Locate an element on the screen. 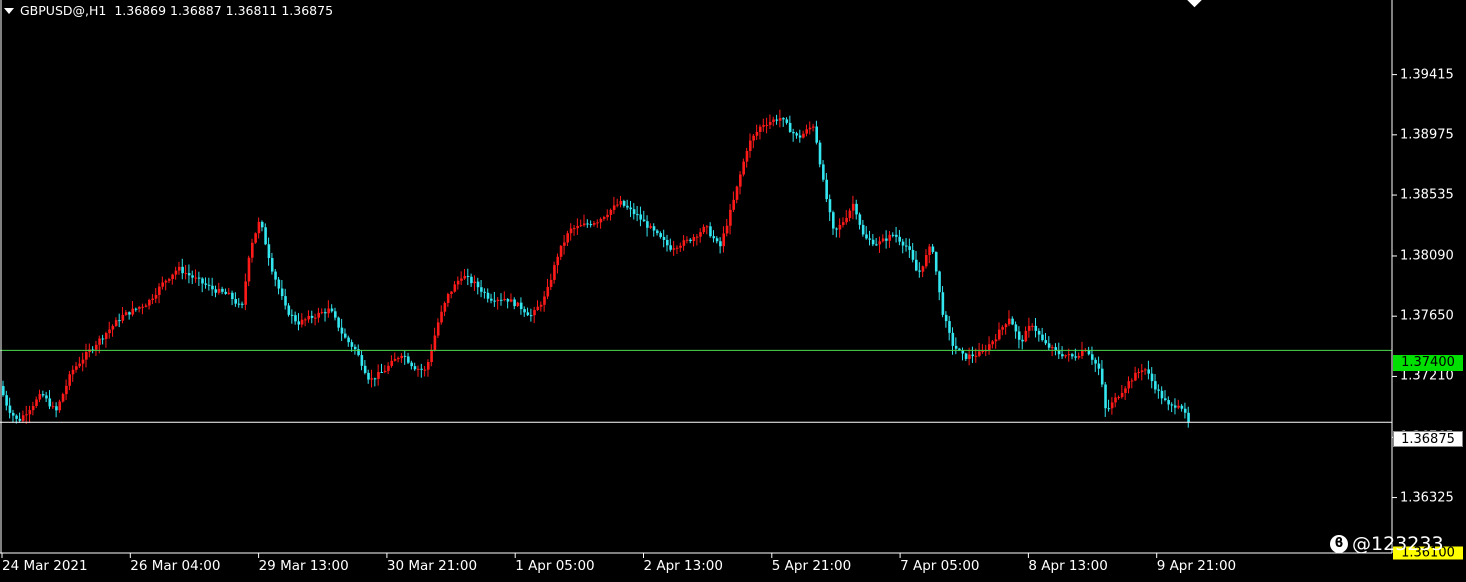 Image resolution: width=1466 pixels, height=582 pixels. dropdown-triangle-icon is located at coordinates (9, 11).